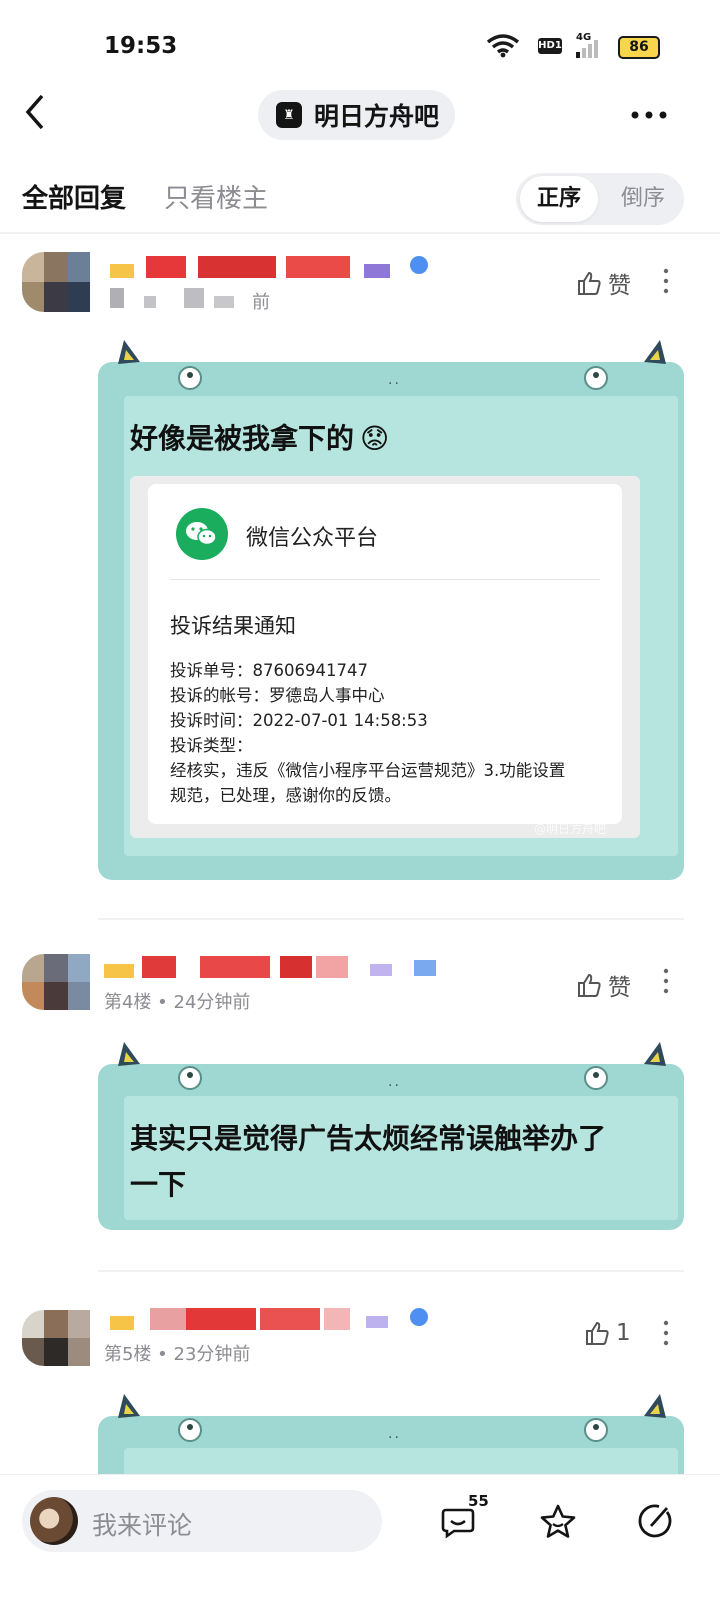 The height and width of the screenshot is (1601, 720). What do you see at coordinates (570, 829) in the screenshot?
I see `watermark: @明日方舟吧` at bounding box center [570, 829].